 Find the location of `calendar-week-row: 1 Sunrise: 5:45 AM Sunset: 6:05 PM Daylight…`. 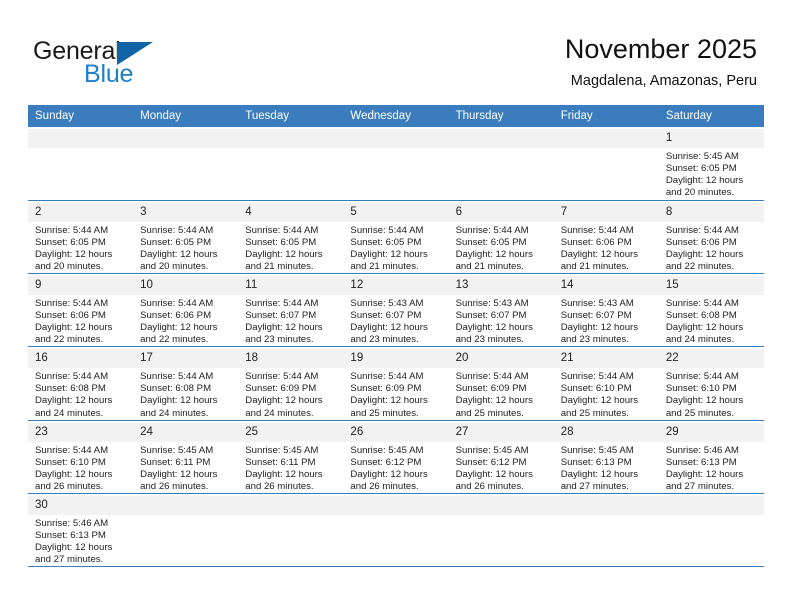

calendar-week-row: 1 Sunrise: 5:45 AM Sunset: 6:05 PM Daylight… is located at coordinates (396, 164).